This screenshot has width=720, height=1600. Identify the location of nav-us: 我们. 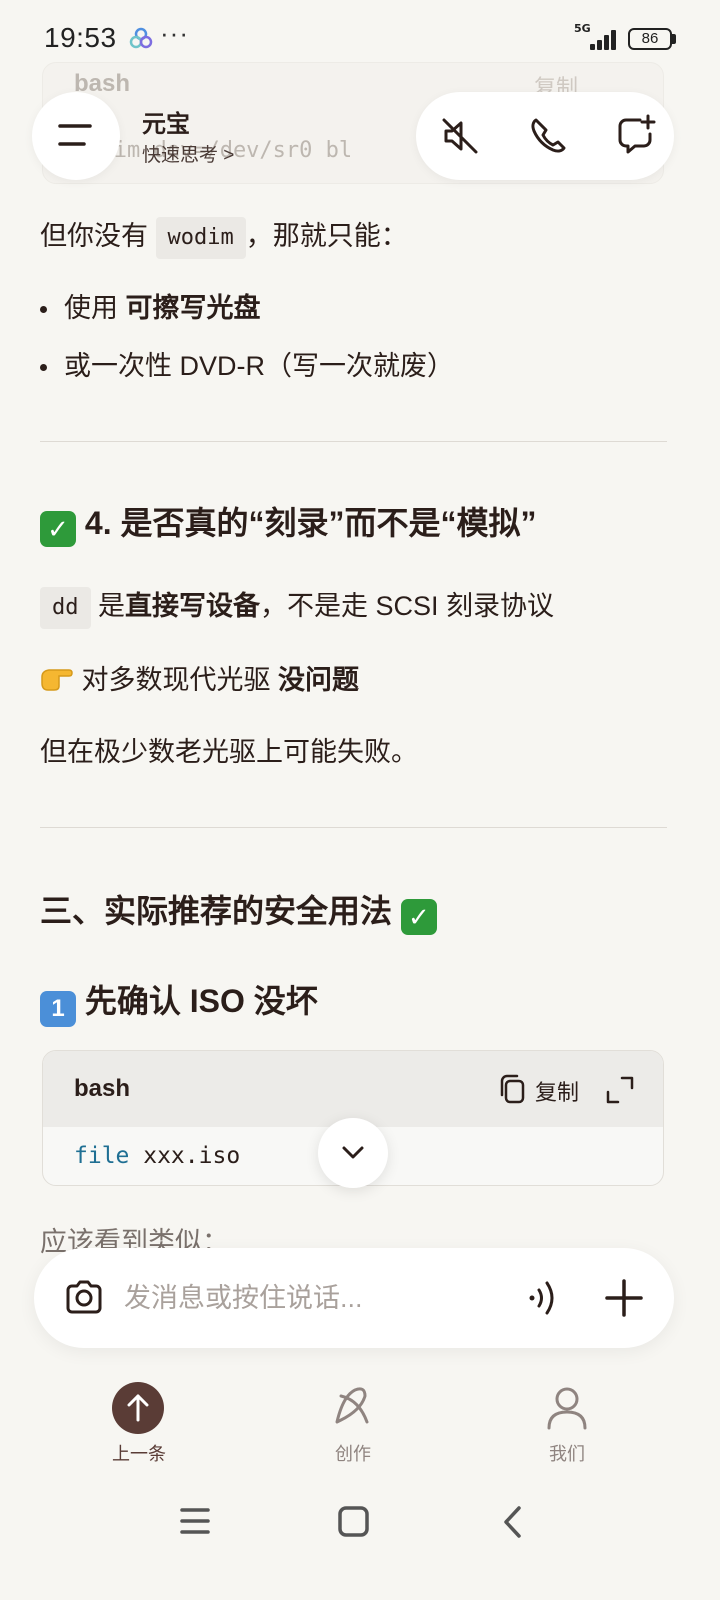
(567, 1424).